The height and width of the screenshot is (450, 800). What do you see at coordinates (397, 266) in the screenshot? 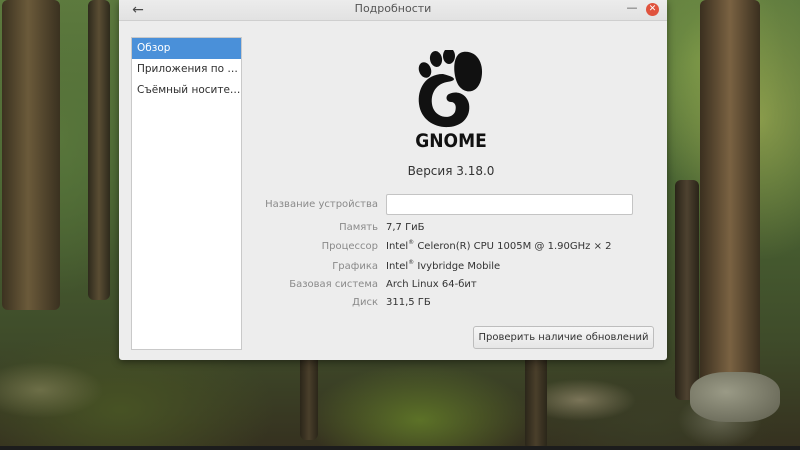
I see `graphics-brand: Intel` at bounding box center [397, 266].